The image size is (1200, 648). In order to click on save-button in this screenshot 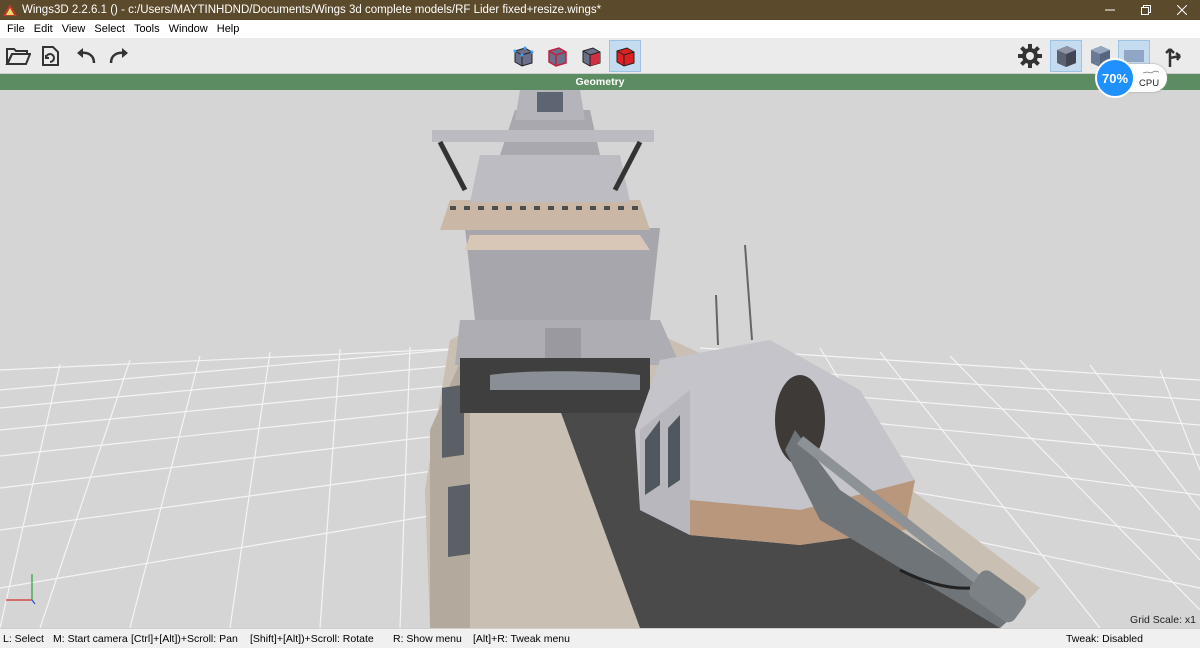, I will do `click(50, 56)`.